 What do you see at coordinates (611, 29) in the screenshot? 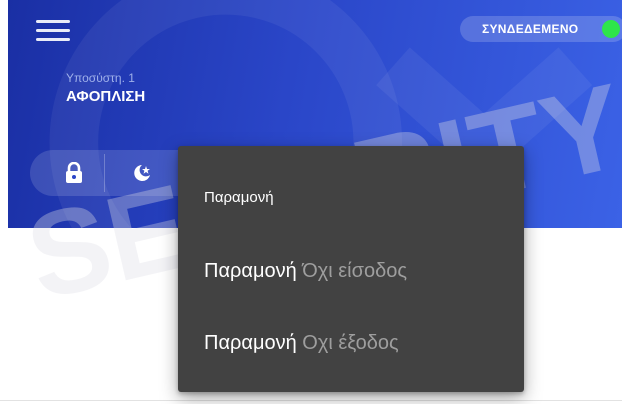
I see `status-indicator-dot` at bounding box center [611, 29].